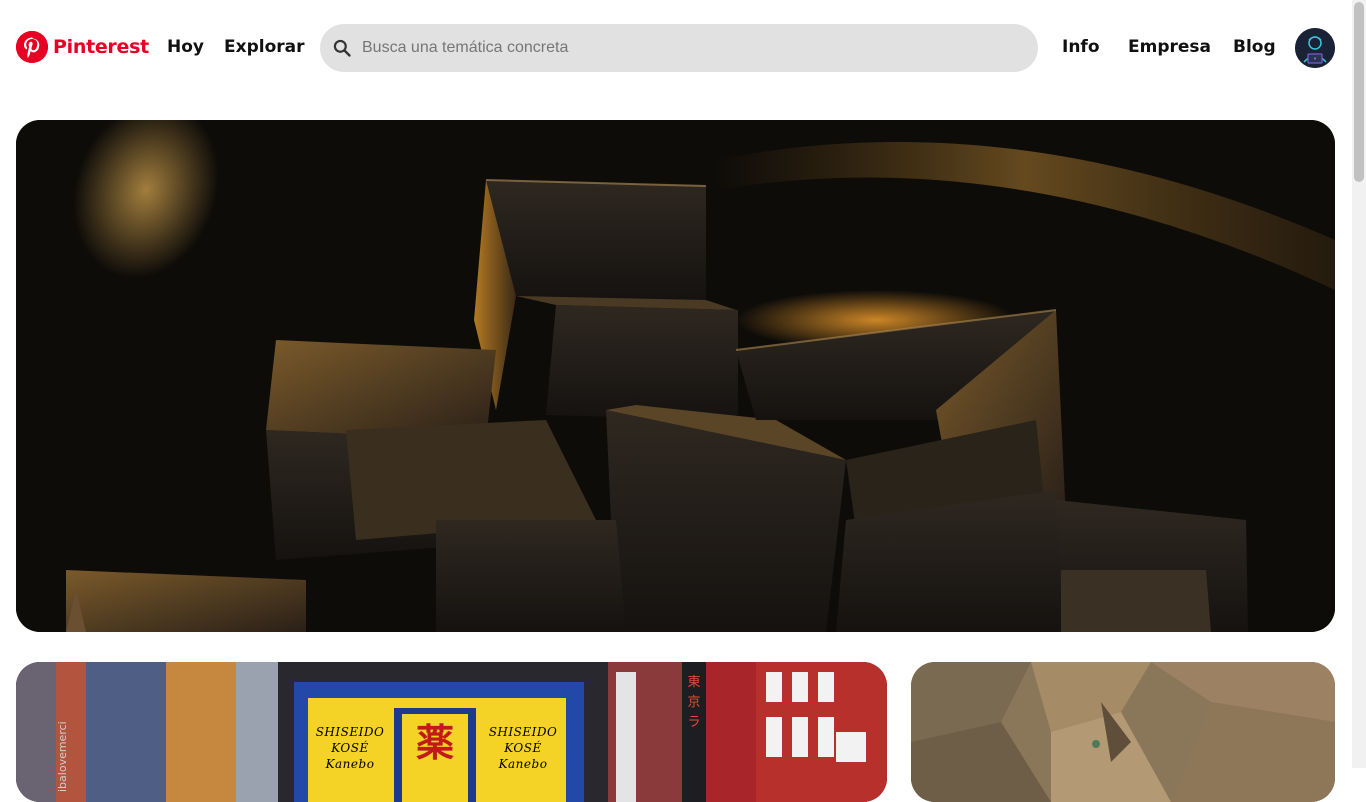 Image resolution: width=1366 pixels, height=802 pixels. What do you see at coordinates (32, 47) in the screenshot?
I see `pinterest-logo-icon` at bounding box center [32, 47].